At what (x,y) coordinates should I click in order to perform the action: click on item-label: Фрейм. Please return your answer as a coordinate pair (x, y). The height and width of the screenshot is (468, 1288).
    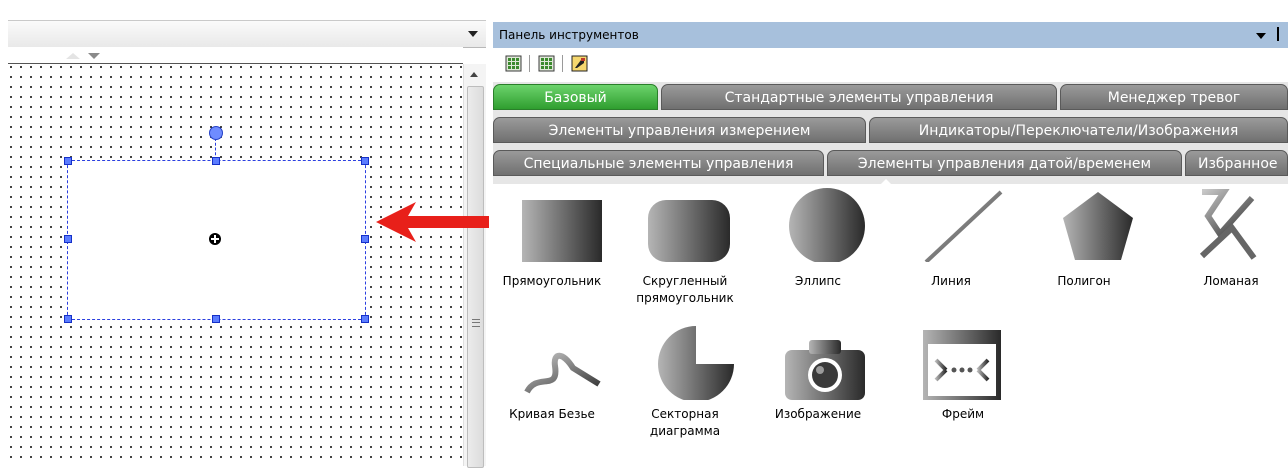
    Looking at the image, I should click on (963, 414).